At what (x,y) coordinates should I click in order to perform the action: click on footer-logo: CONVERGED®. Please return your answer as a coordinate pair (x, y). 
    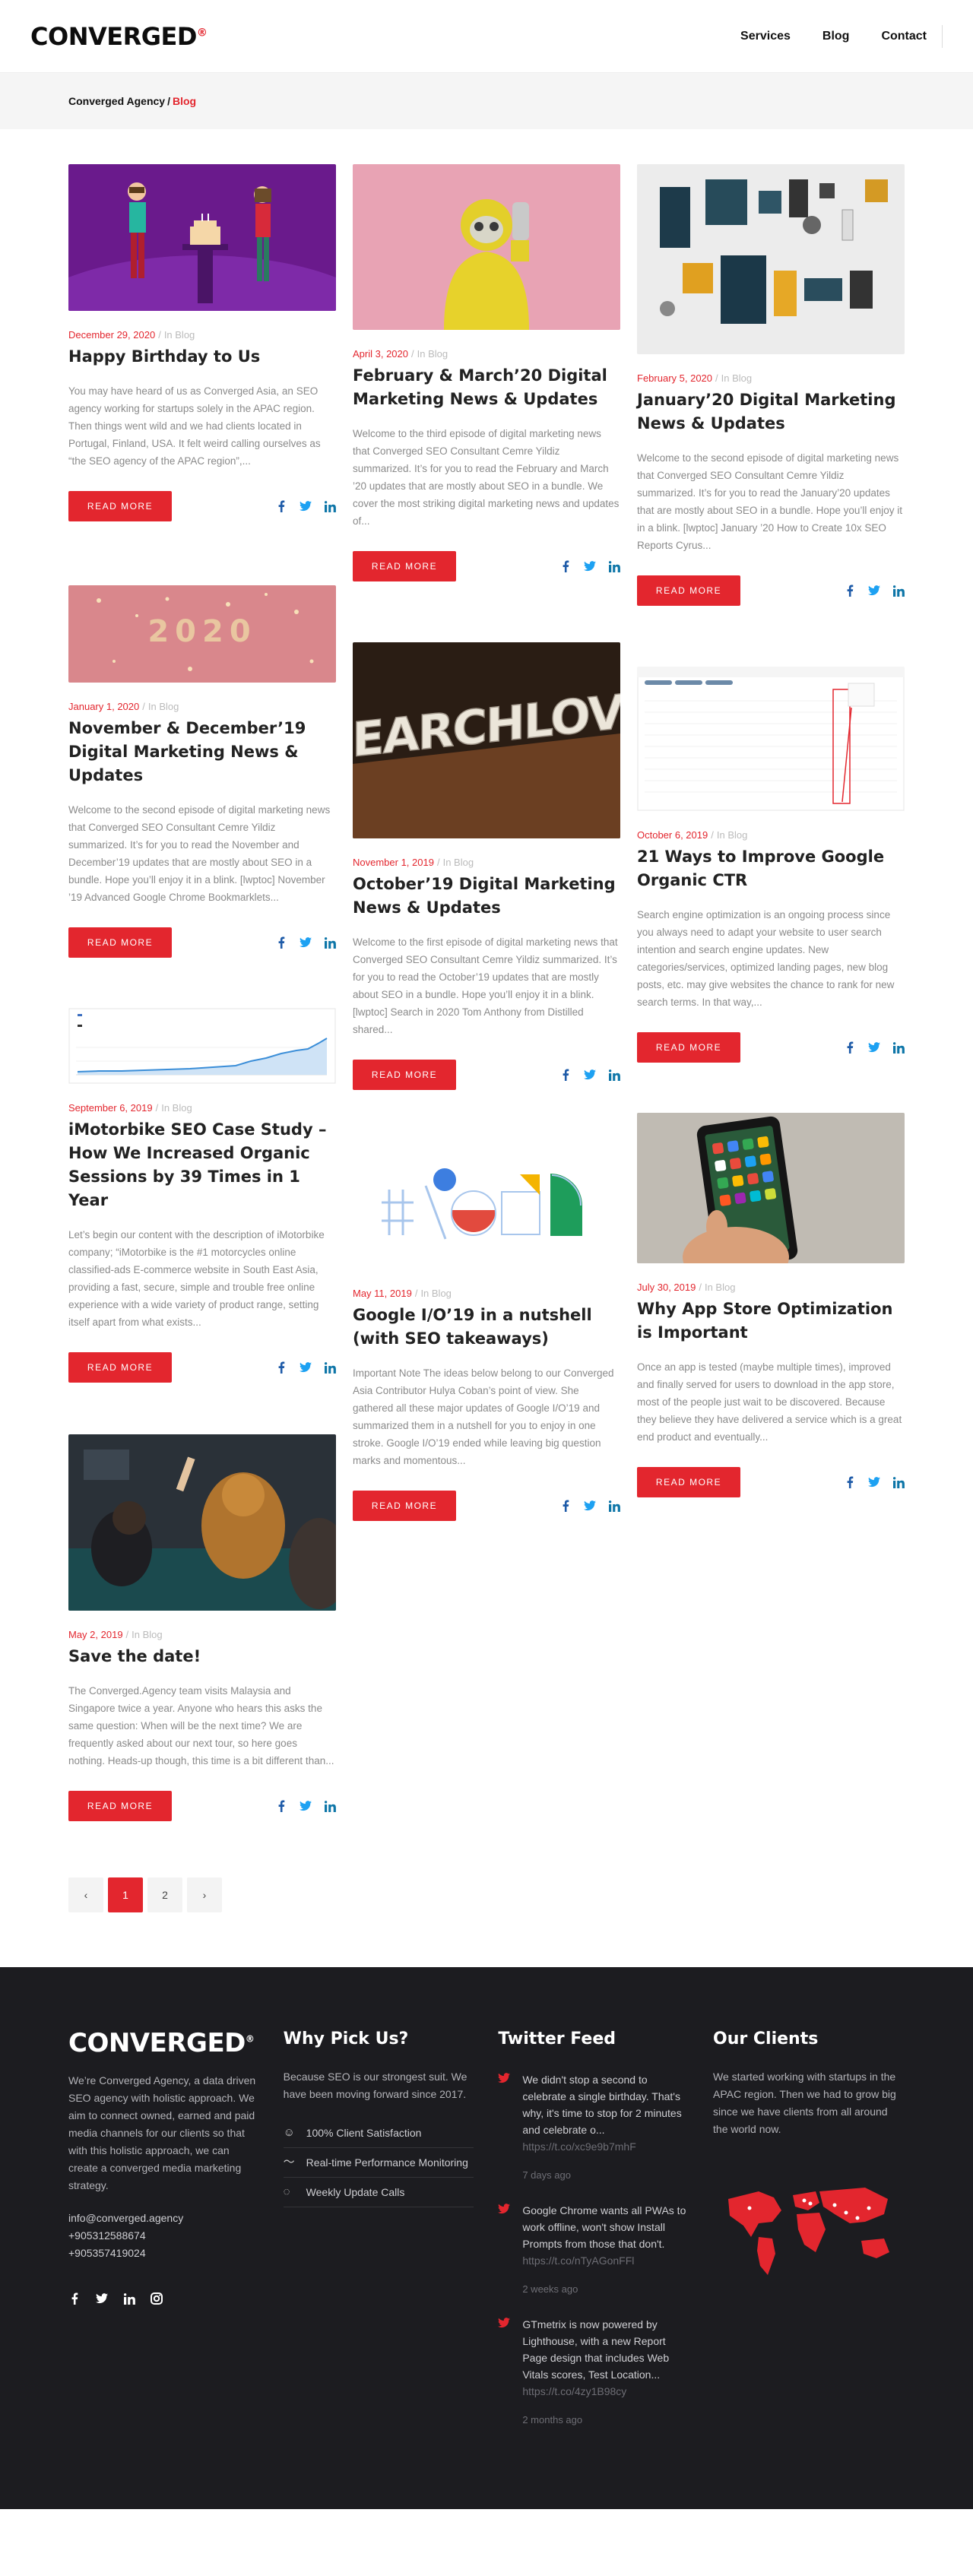
    Looking at the image, I should click on (163, 2043).